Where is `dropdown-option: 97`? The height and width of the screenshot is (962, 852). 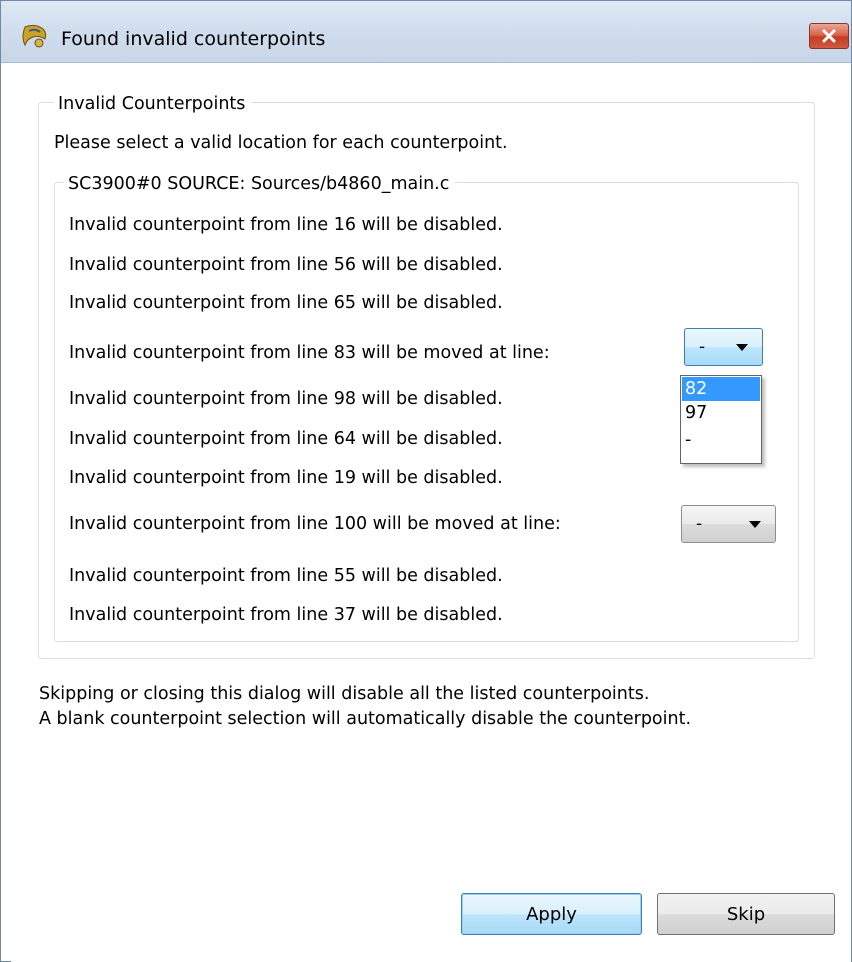
dropdown-option: 97 is located at coordinates (721, 413).